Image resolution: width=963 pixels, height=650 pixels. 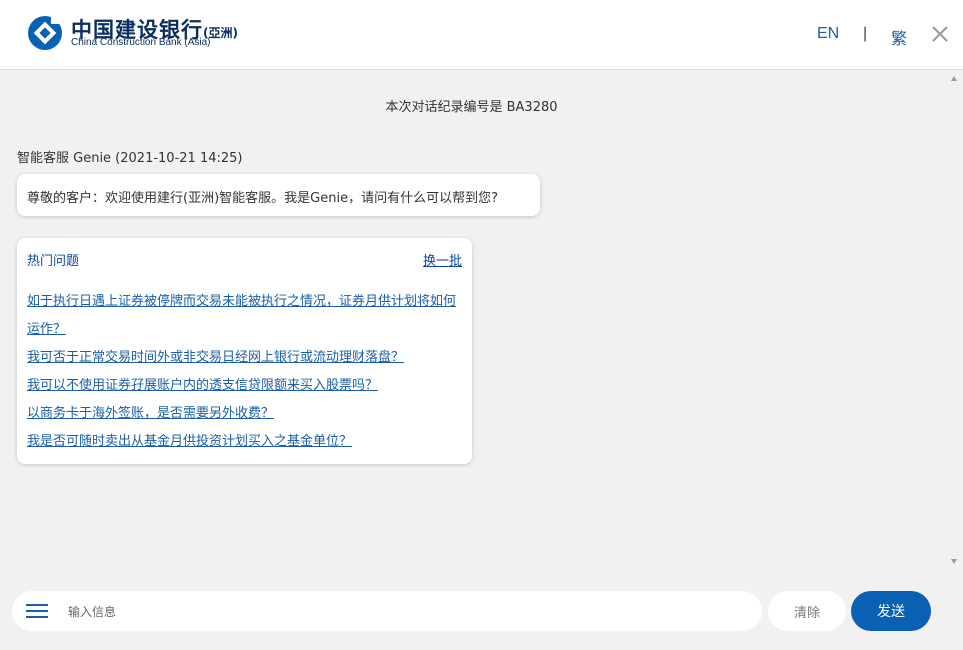 I want to click on hot-question-link: 我是否可随时卖出从基金月供投资计划买入之基金单位？, so click(x=247, y=442).